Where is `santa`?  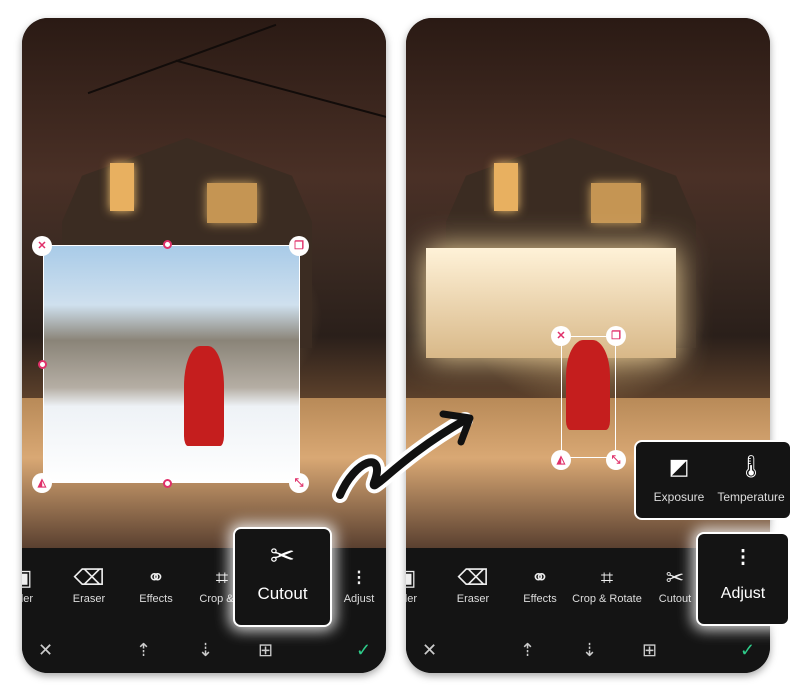
santa is located at coordinates (204, 396).